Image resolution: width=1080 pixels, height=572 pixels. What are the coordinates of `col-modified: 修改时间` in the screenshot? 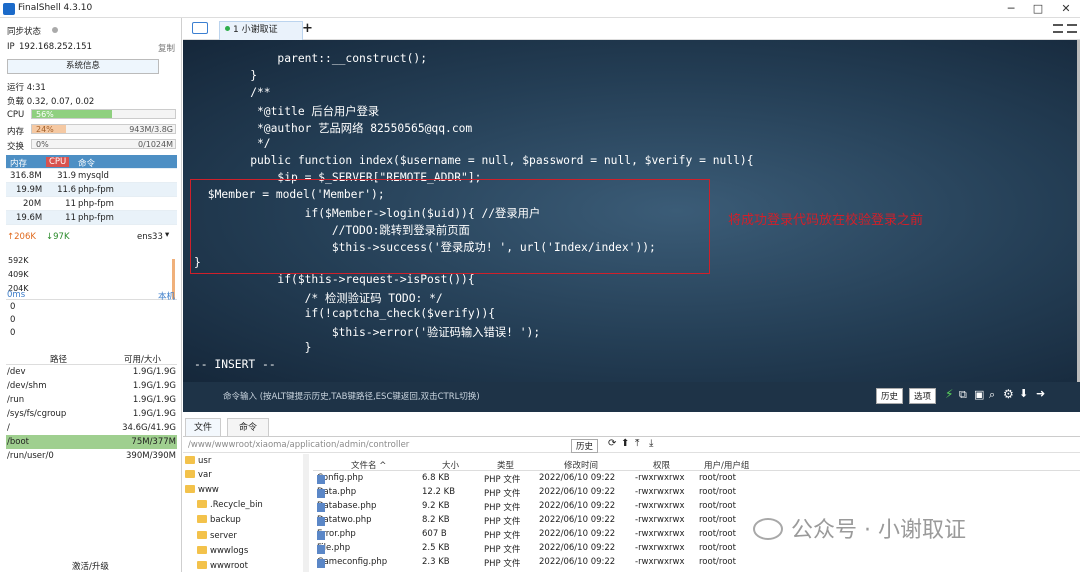 It's located at (581, 465).